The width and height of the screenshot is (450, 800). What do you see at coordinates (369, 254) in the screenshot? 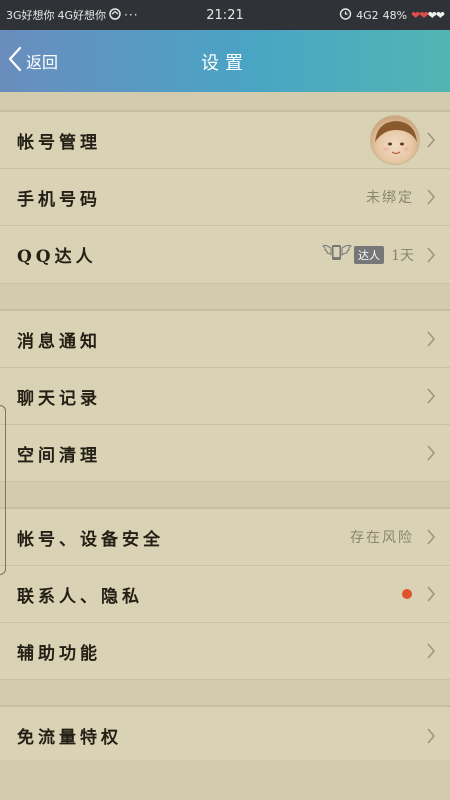
I see `daren-tag: 达人` at bounding box center [369, 254].